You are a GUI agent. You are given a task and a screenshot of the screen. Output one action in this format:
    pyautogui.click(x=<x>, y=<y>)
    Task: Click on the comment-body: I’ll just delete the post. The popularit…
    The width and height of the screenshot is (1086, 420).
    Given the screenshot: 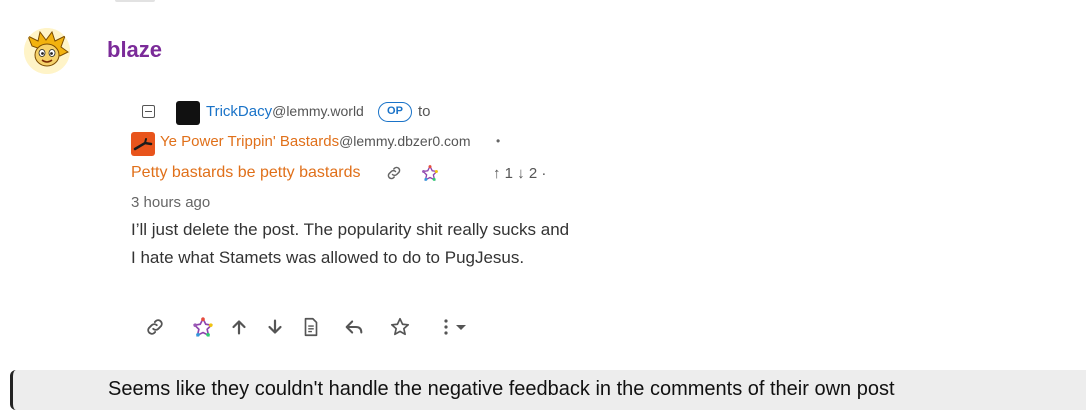 What is the action you would take?
    pyautogui.click(x=350, y=243)
    